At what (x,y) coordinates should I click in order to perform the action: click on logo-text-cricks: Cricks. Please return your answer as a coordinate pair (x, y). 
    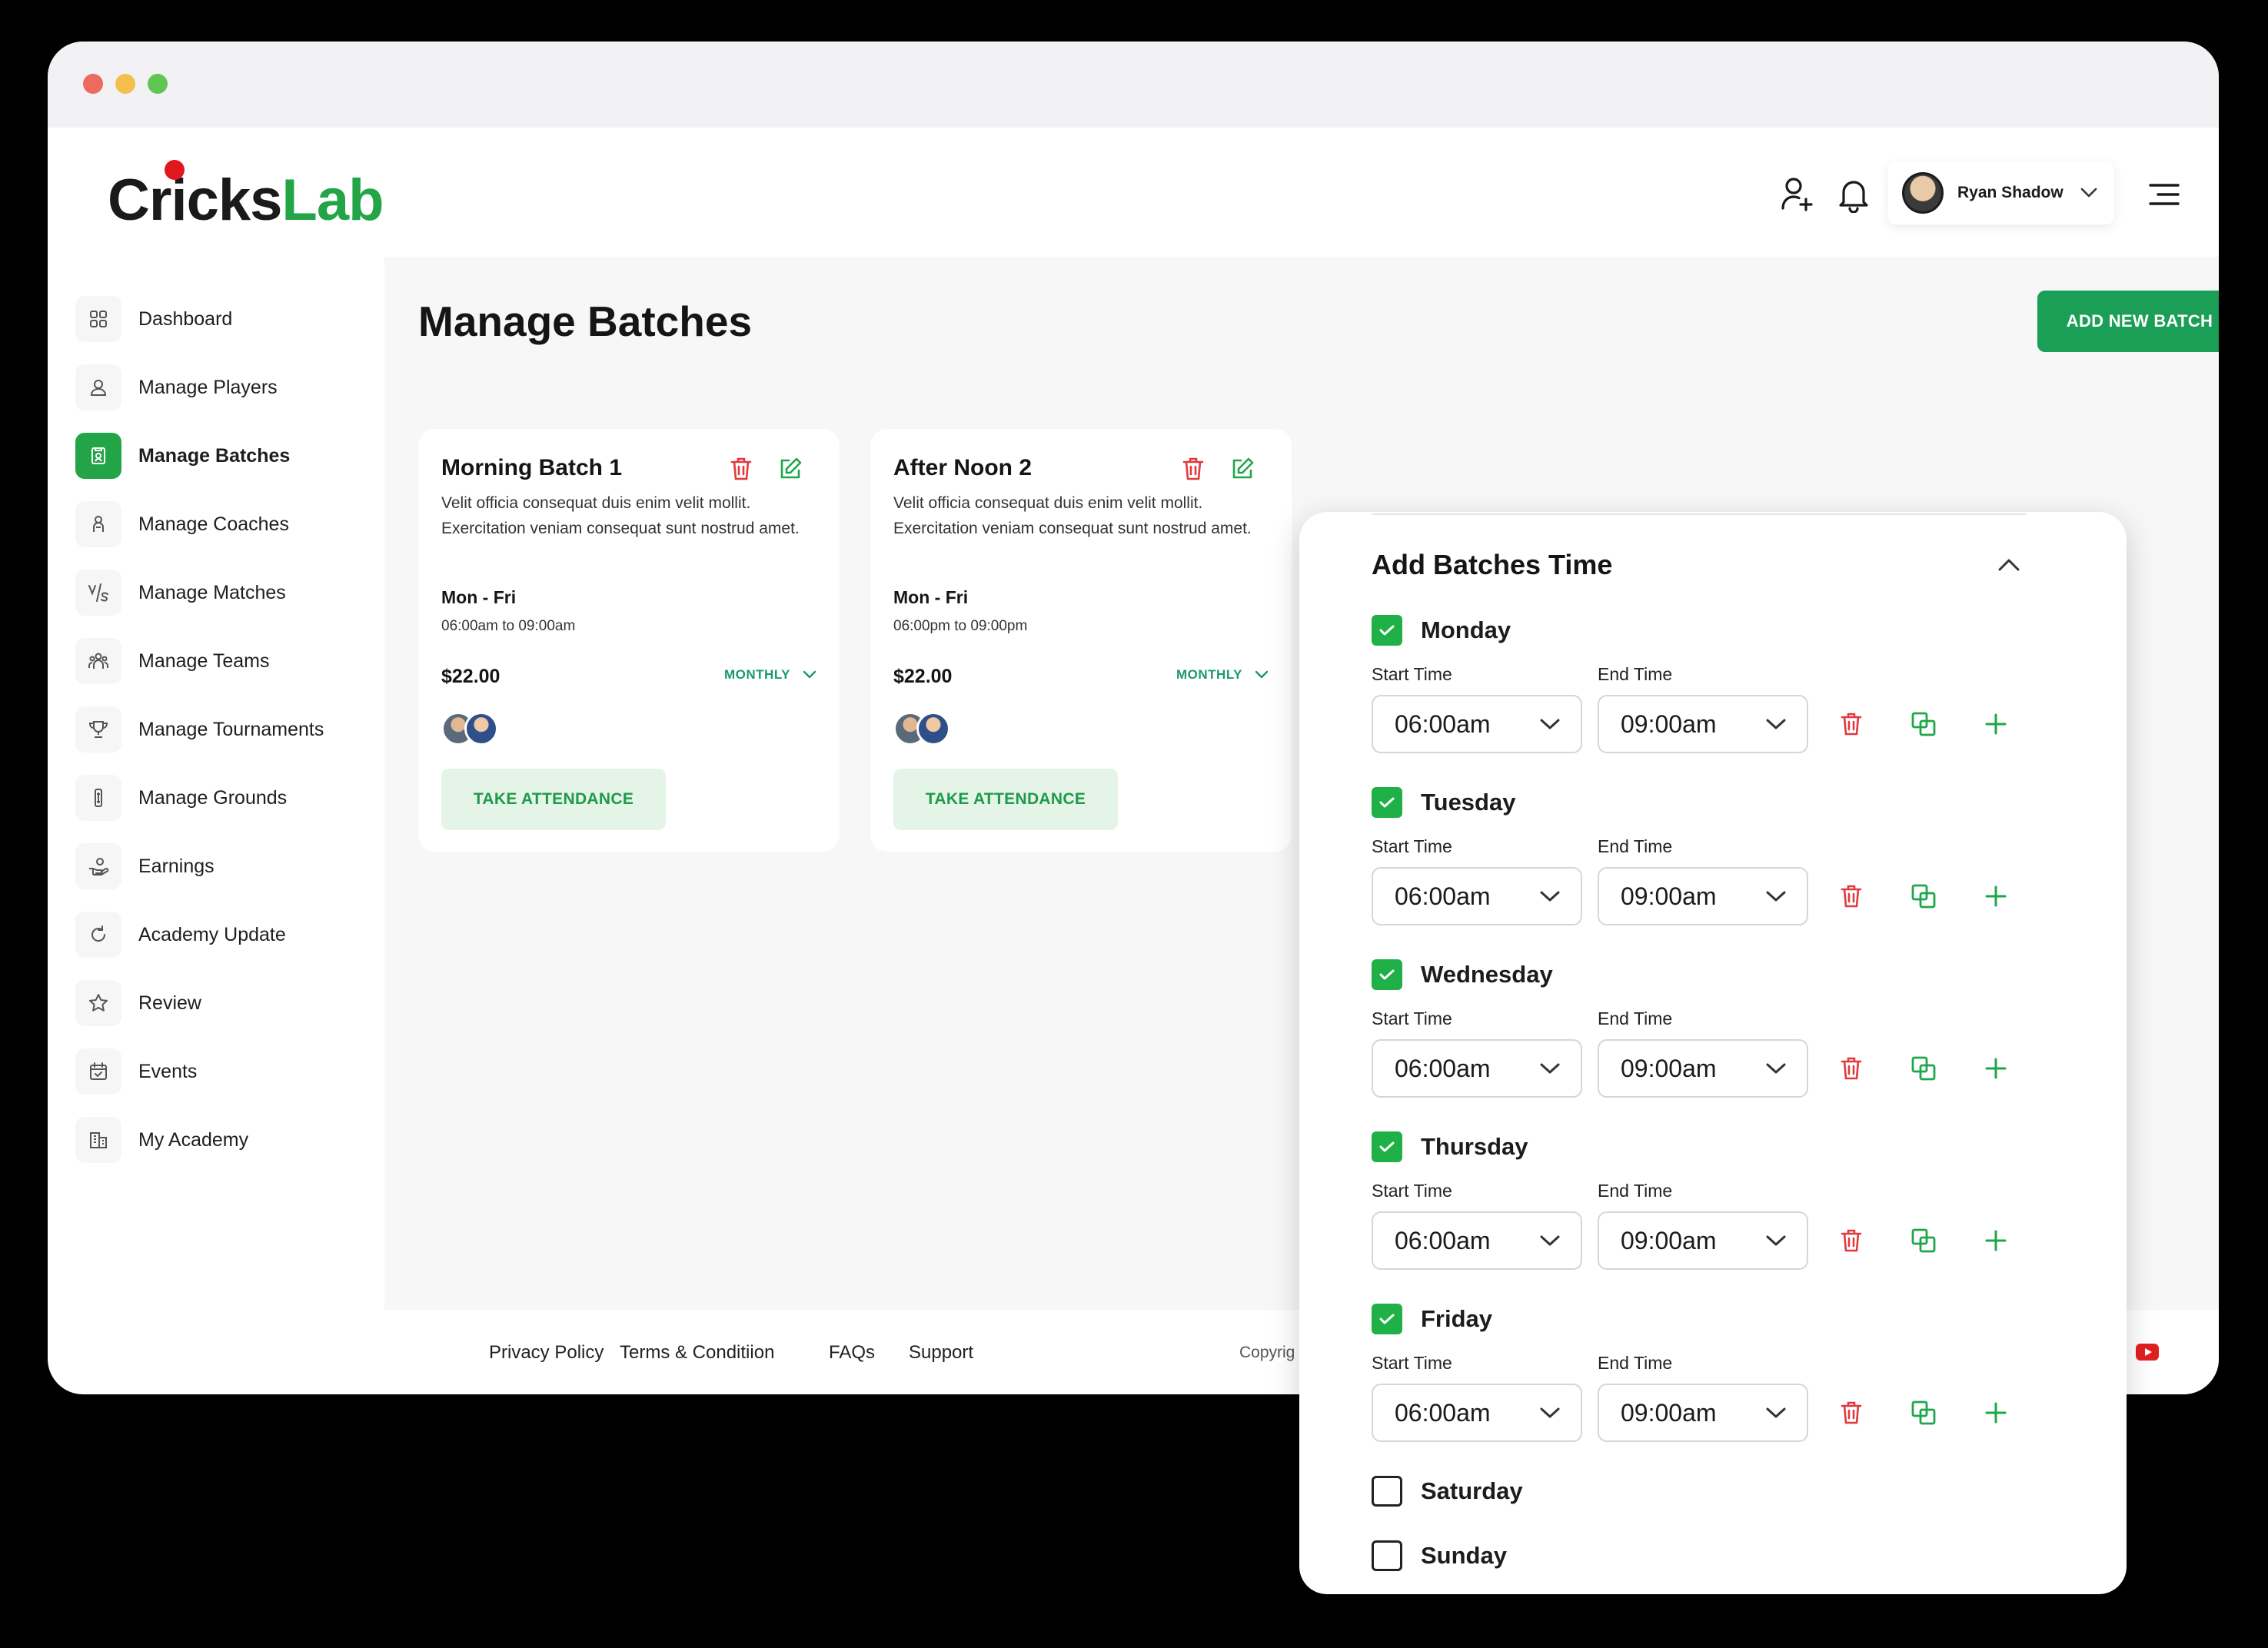
    Looking at the image, I should click on (195, 200).